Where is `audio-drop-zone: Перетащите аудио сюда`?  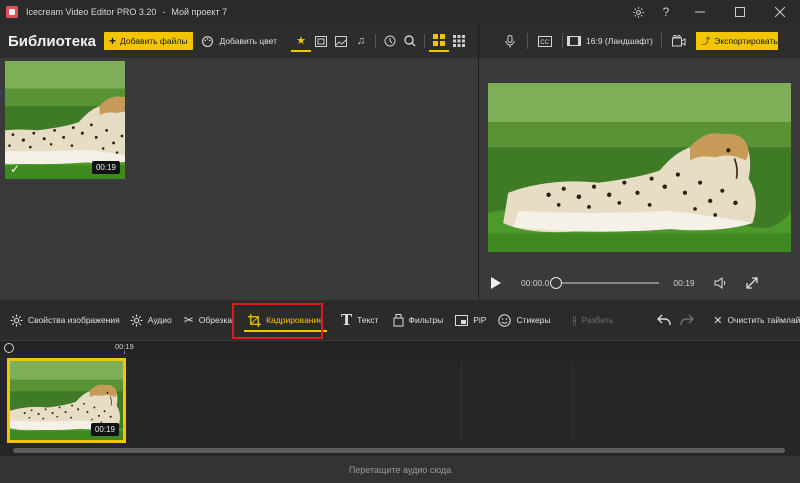 audio-drop-zone: Перетащите аудио сюда is located at coordinates (400, 469).